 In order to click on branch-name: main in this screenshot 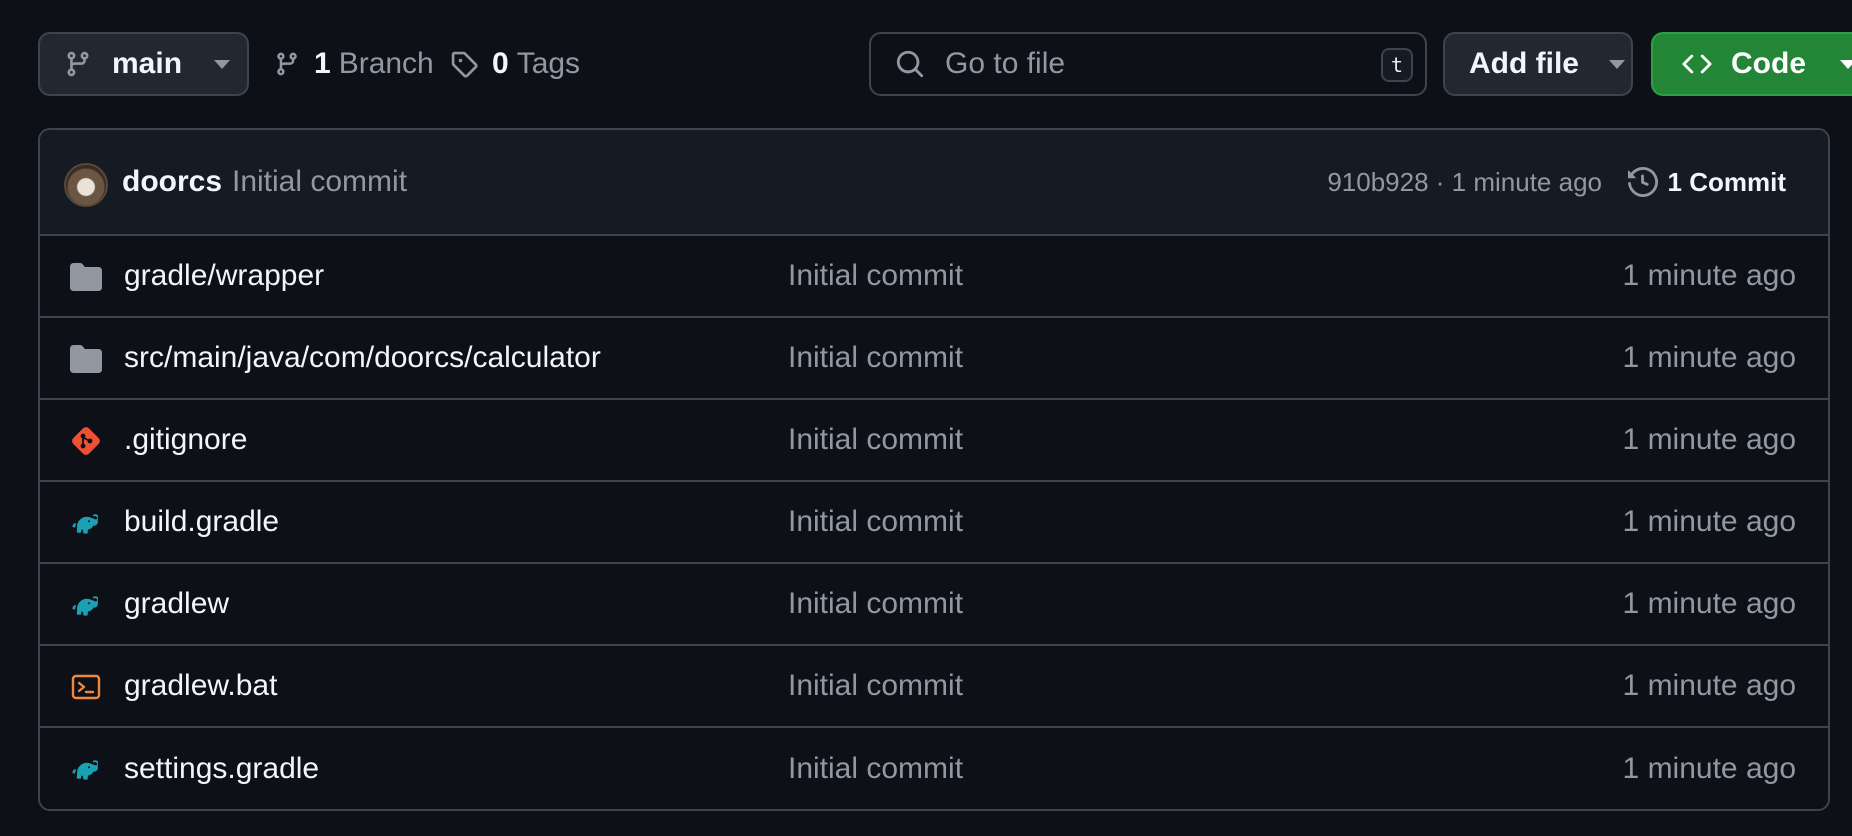, I will do `click(147, 63)`.